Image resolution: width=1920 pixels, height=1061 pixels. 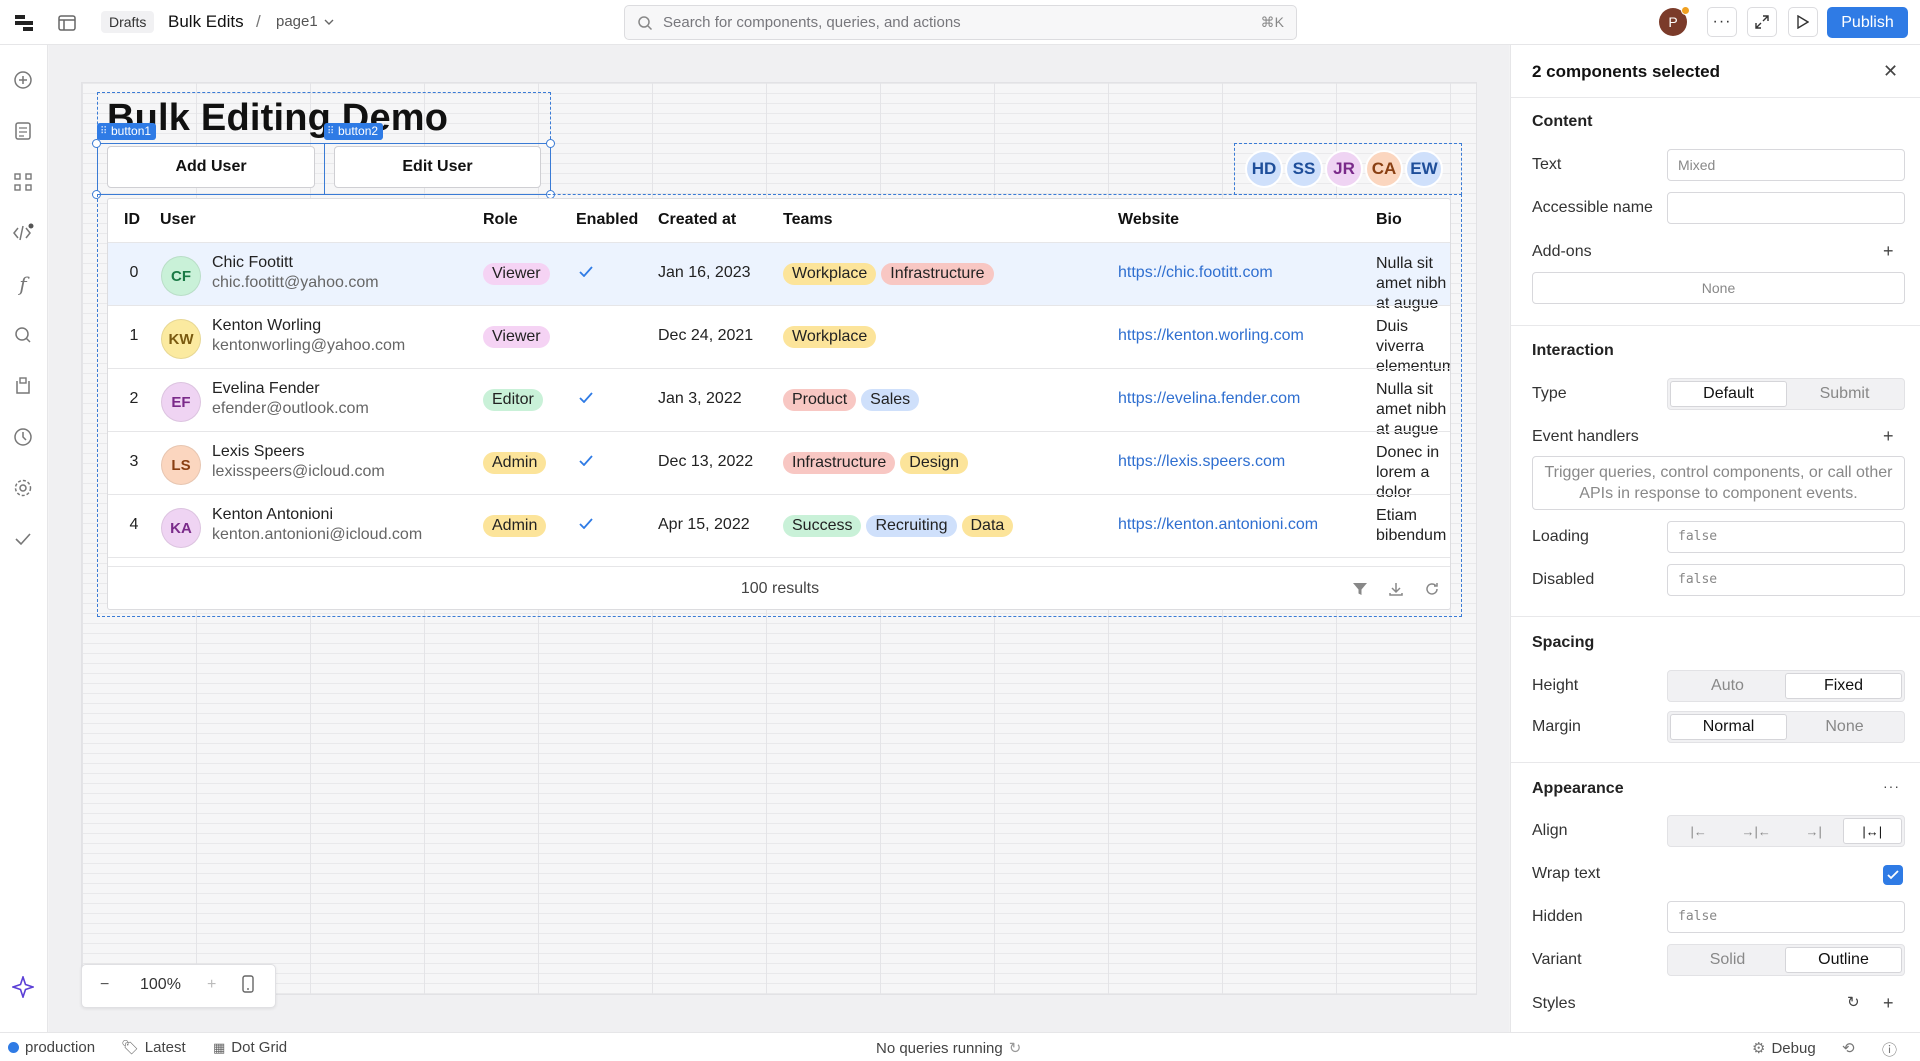 I want to click on search-icon, so click(x=23, y=335).